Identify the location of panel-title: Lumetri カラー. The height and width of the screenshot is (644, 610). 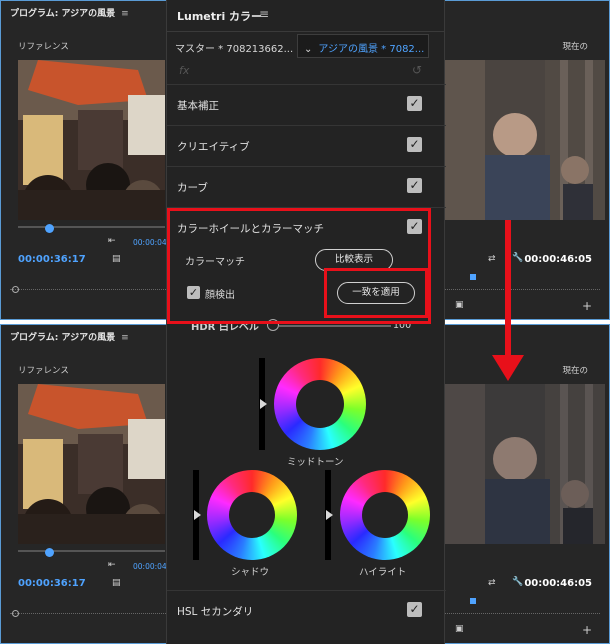
(220, 16).